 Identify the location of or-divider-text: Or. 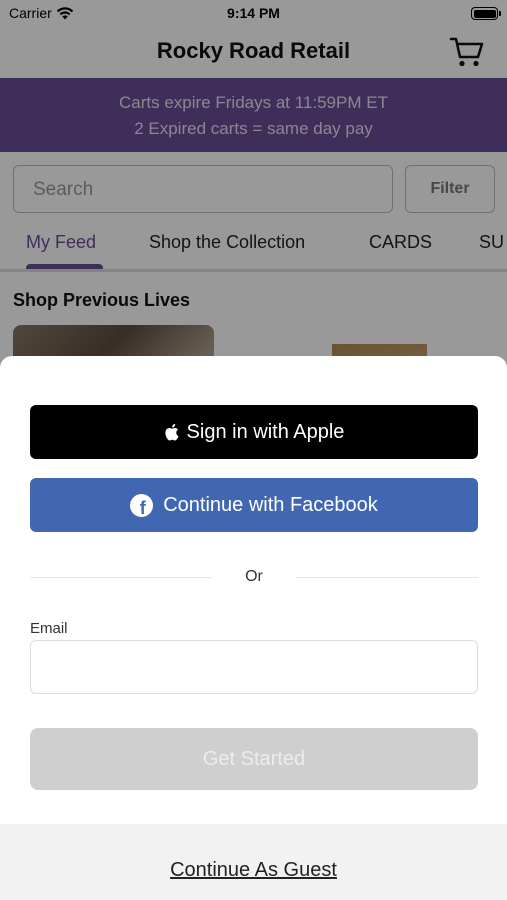
(254, 576).